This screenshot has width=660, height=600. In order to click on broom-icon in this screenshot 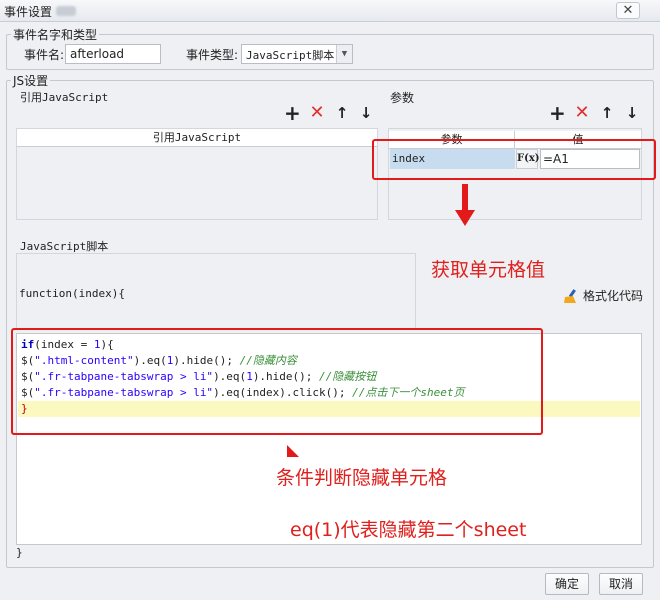, I will do `click(570, 295)`.